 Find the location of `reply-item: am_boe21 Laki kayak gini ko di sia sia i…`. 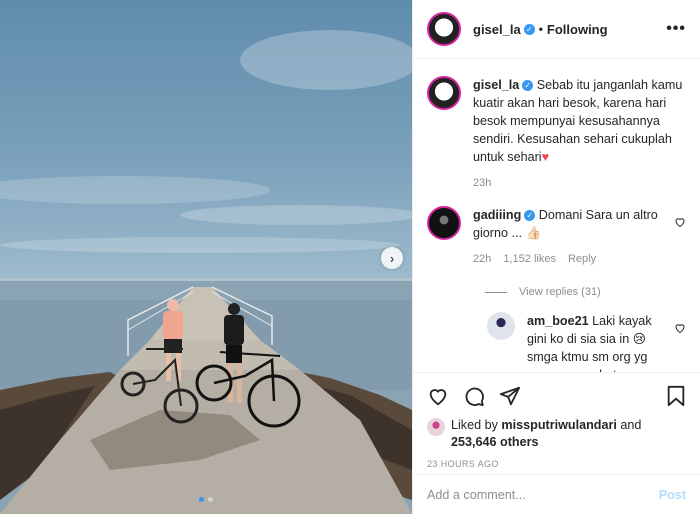

reply-item: am_boe21 Laki kayak gini ko di sia sia i… is located at coordinates (586, 342).